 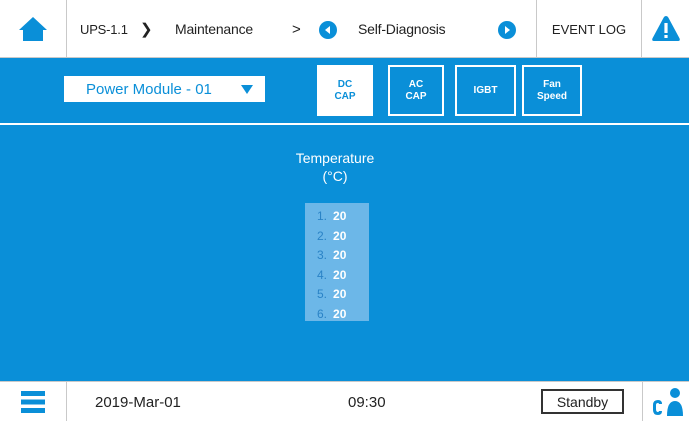 I want to click on chevron-left-circle-icon, so click(x=327, y=30).